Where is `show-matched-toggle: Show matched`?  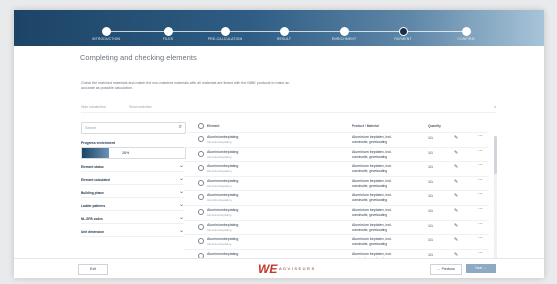 show-matched-toggle: Show matched is located at coordinates (140, 107).